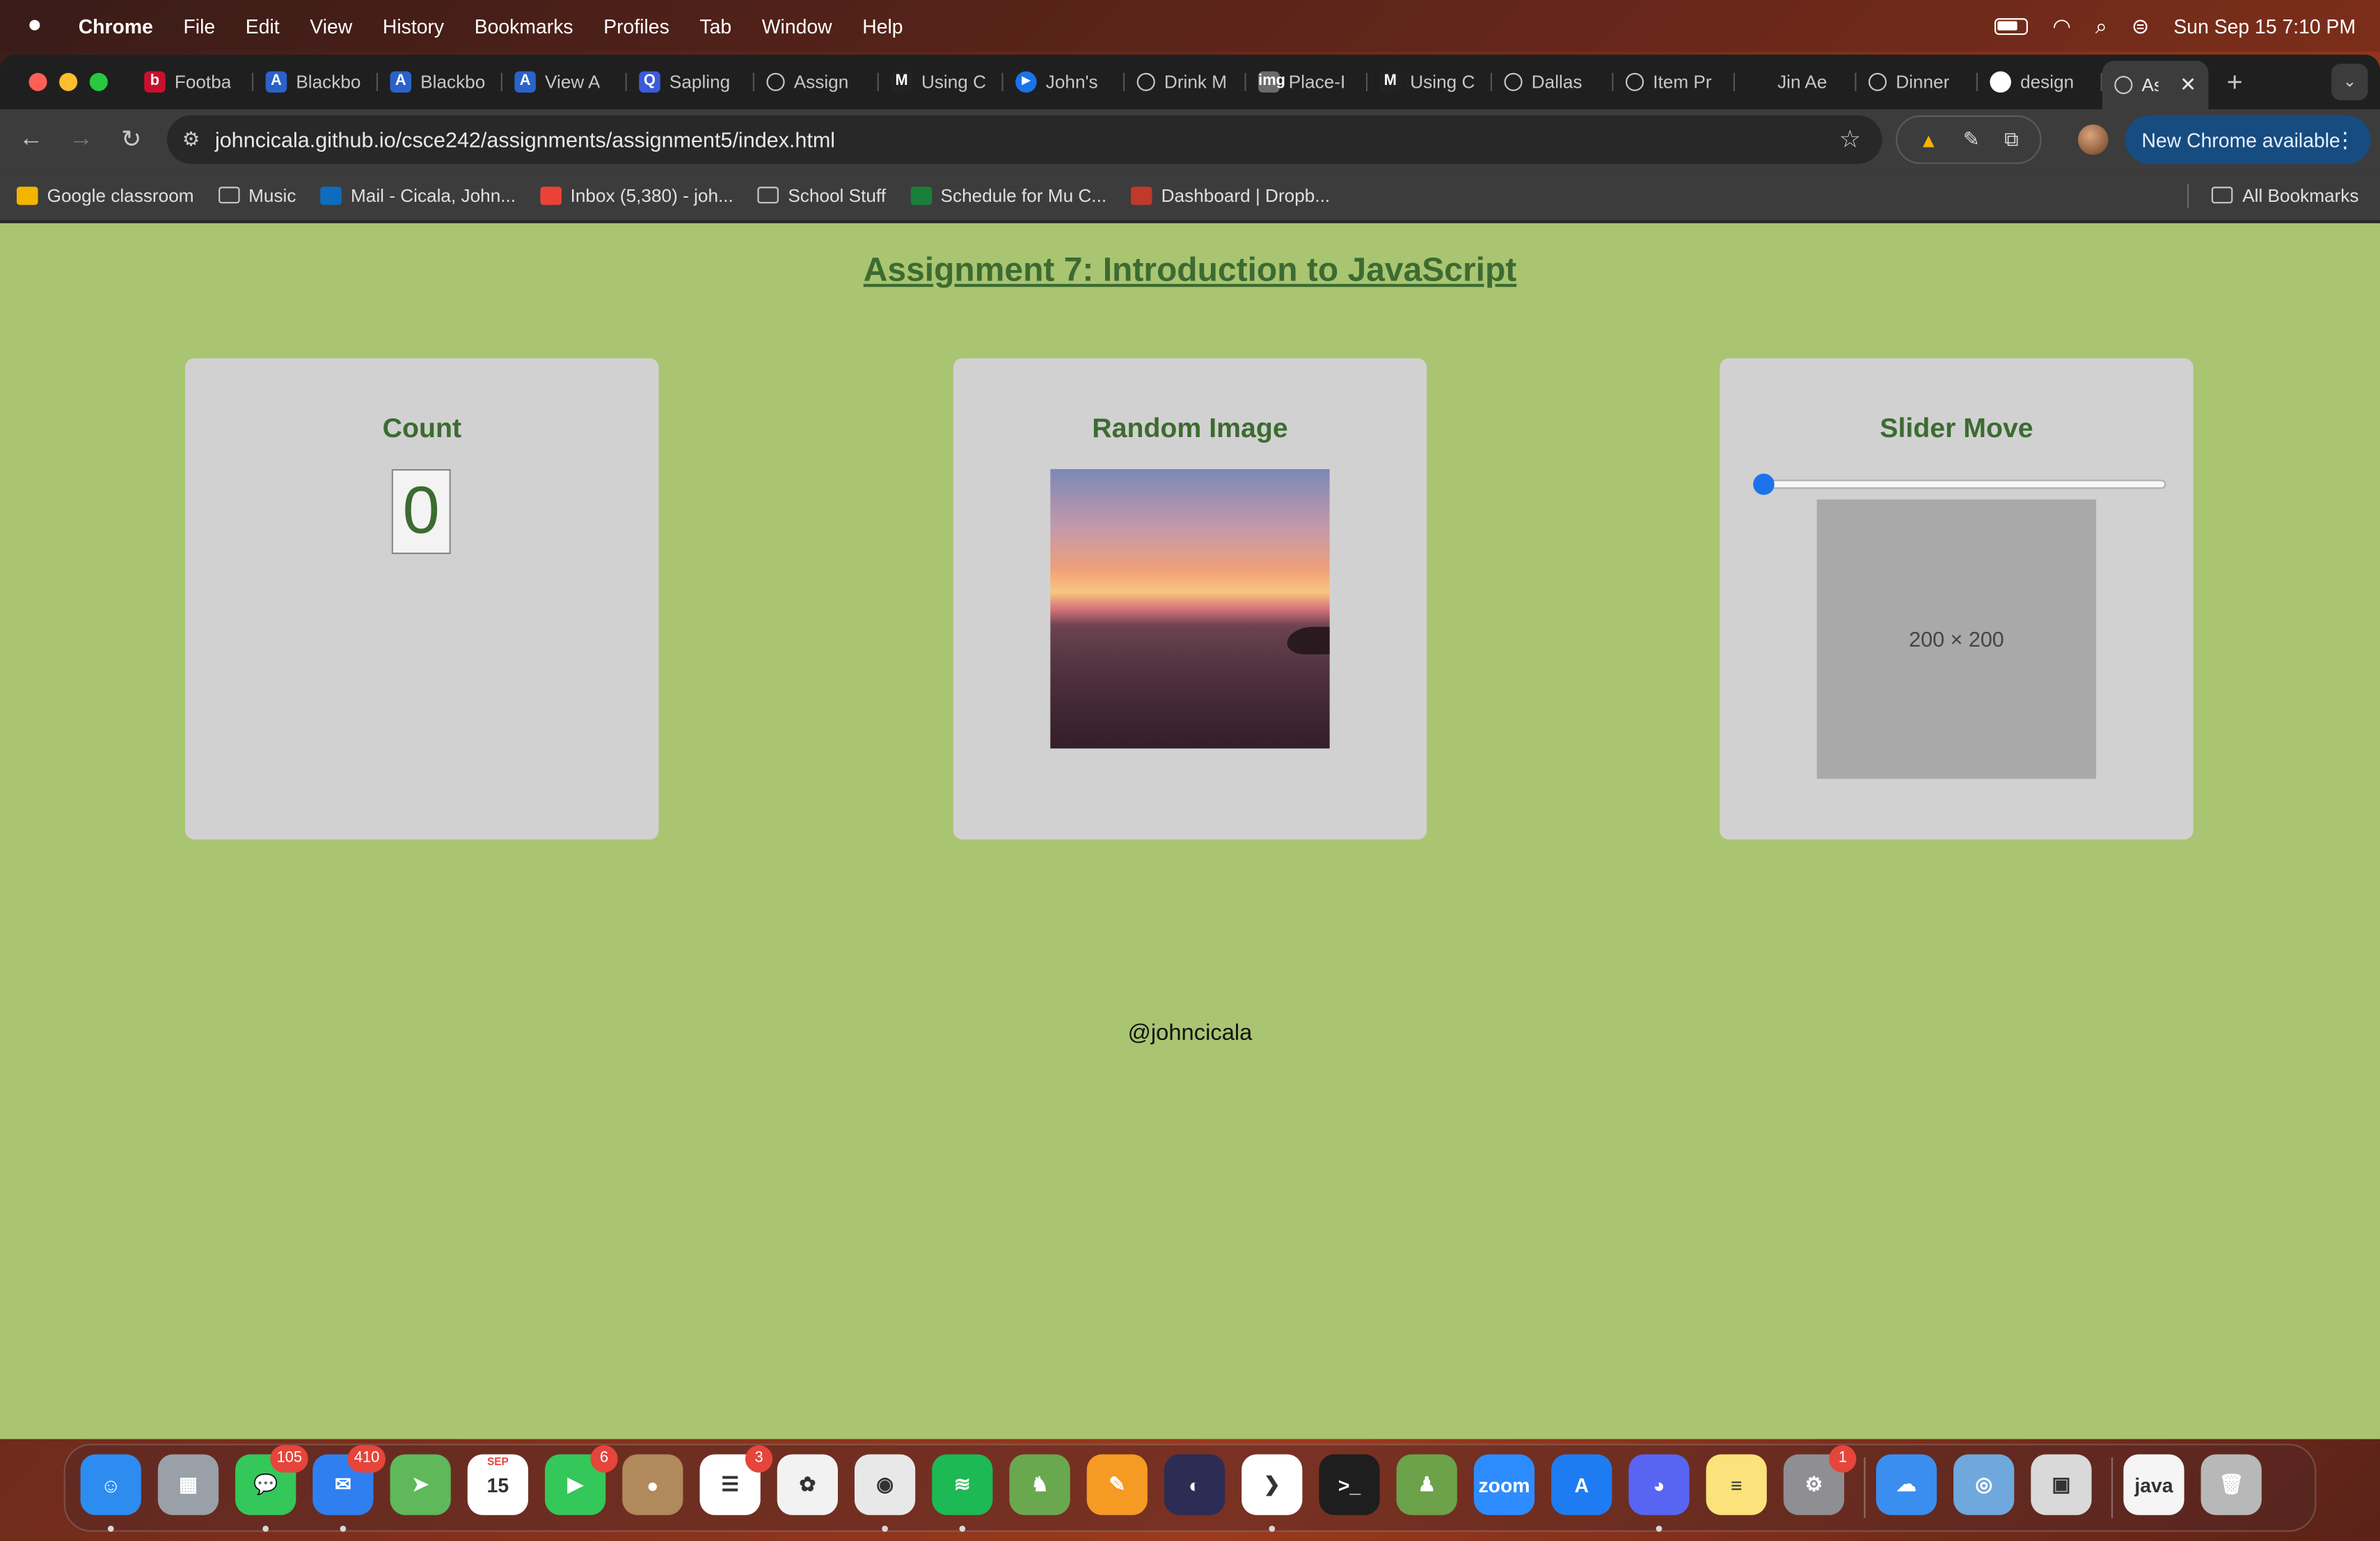 This screenshot has width=2380, height=1541. I want to click on tab: design, so click(2040, 82).